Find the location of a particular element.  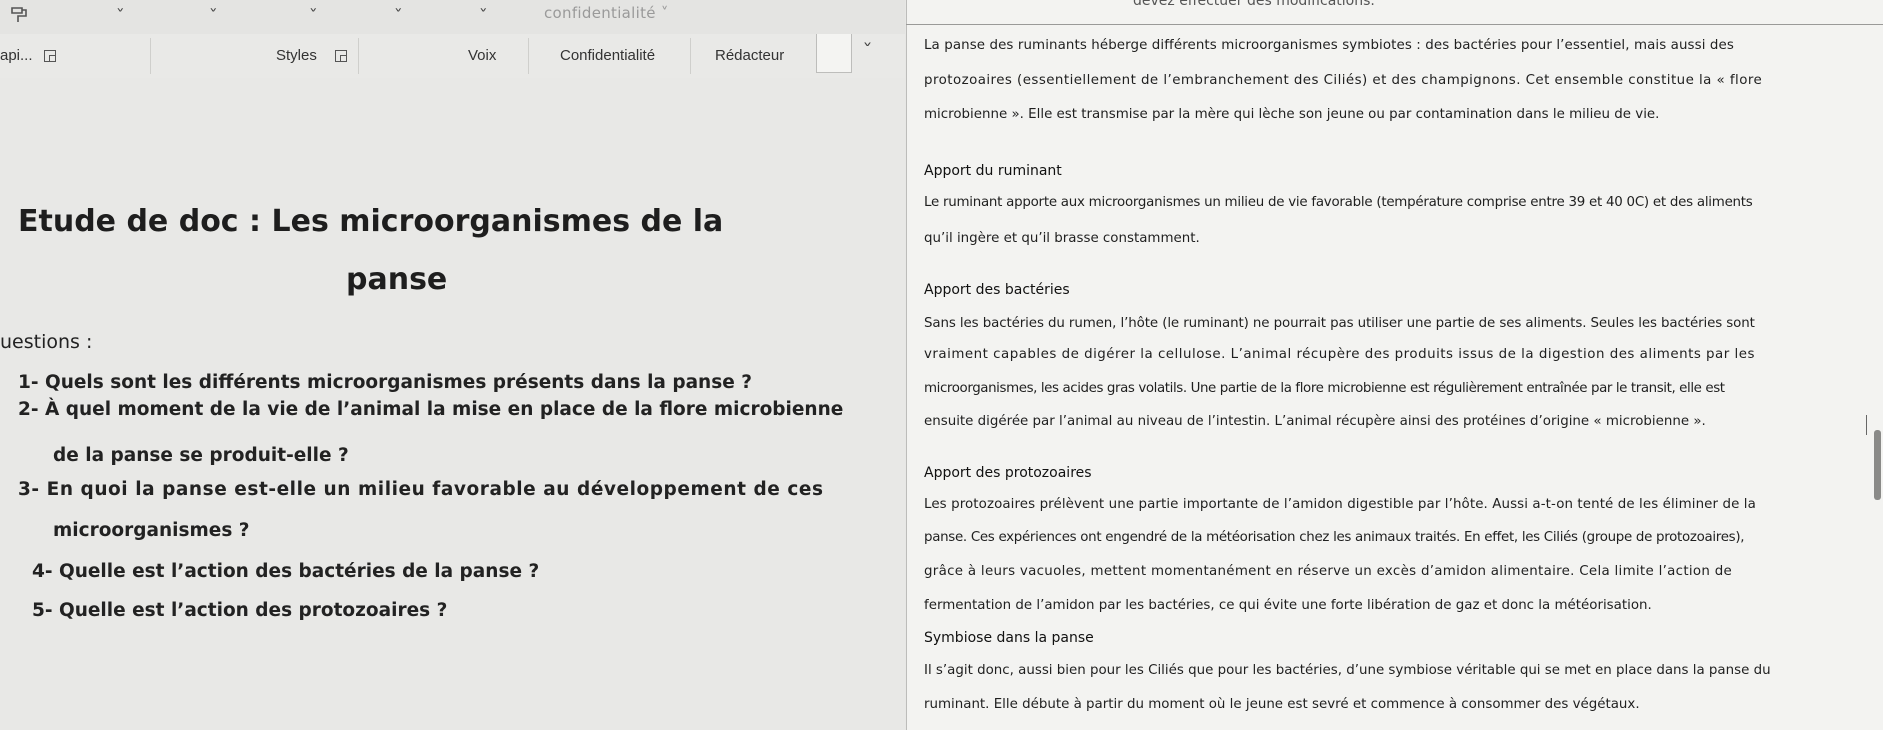

section-heading: Apport des protozoaires is located at coordinates (1008, 473).